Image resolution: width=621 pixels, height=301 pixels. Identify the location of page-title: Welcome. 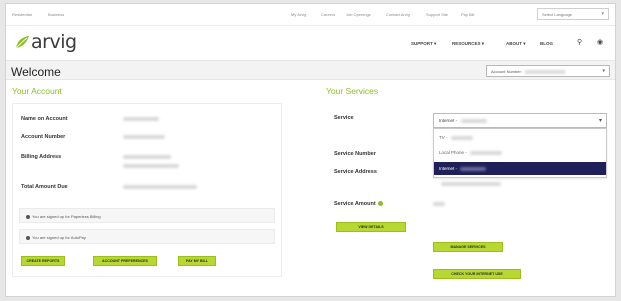
(36, 72).